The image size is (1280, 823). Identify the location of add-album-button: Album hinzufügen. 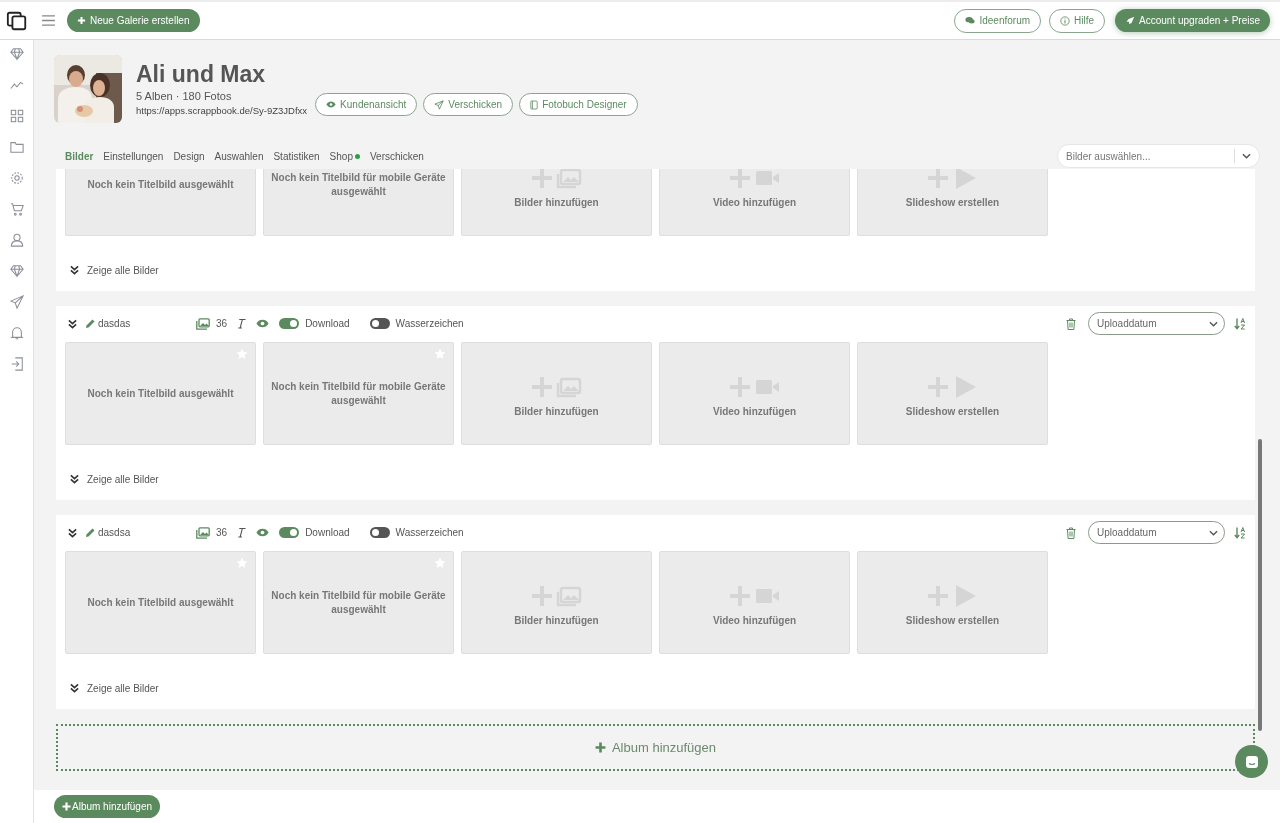
(107, 806).